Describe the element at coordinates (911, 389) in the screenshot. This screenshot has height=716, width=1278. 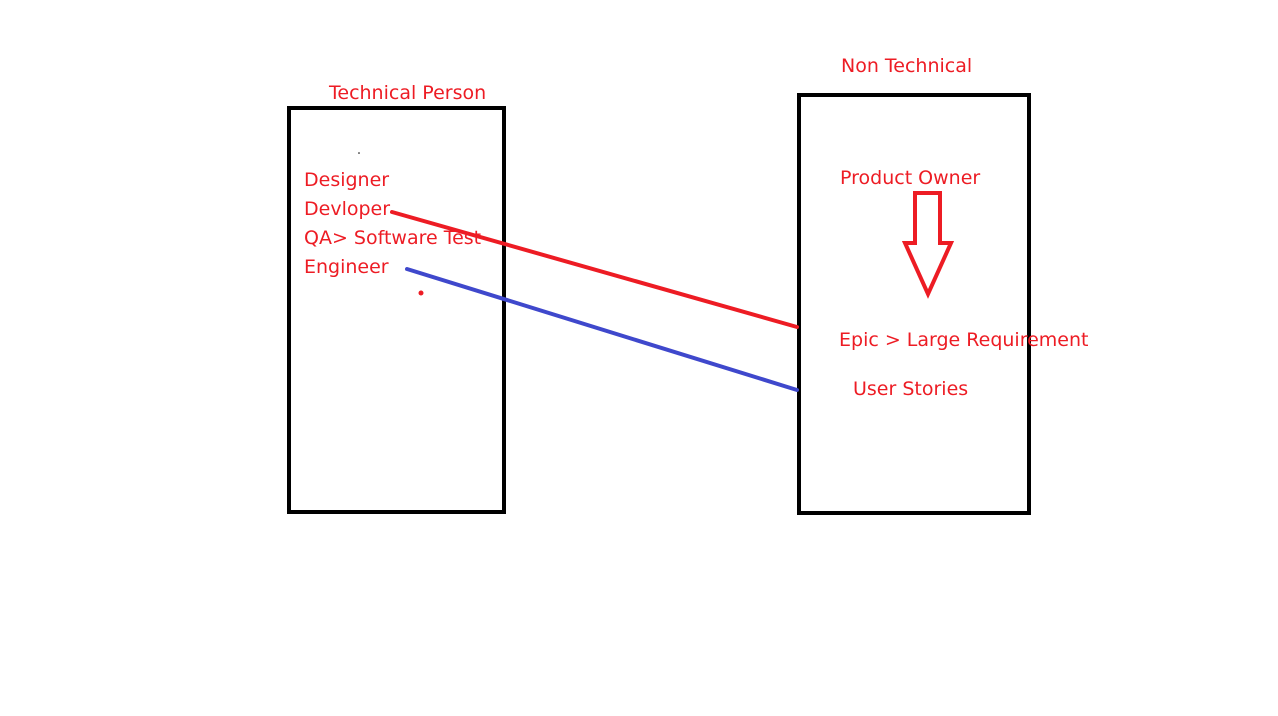
I see `user-stories-label: User Stories` at that location.